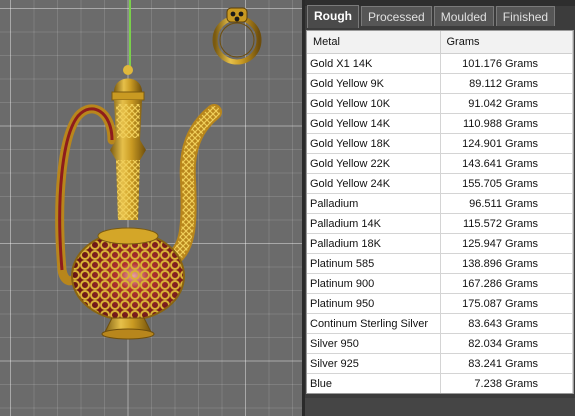  I want to click on metal-name-cell: Palladium, so click(374, 203).